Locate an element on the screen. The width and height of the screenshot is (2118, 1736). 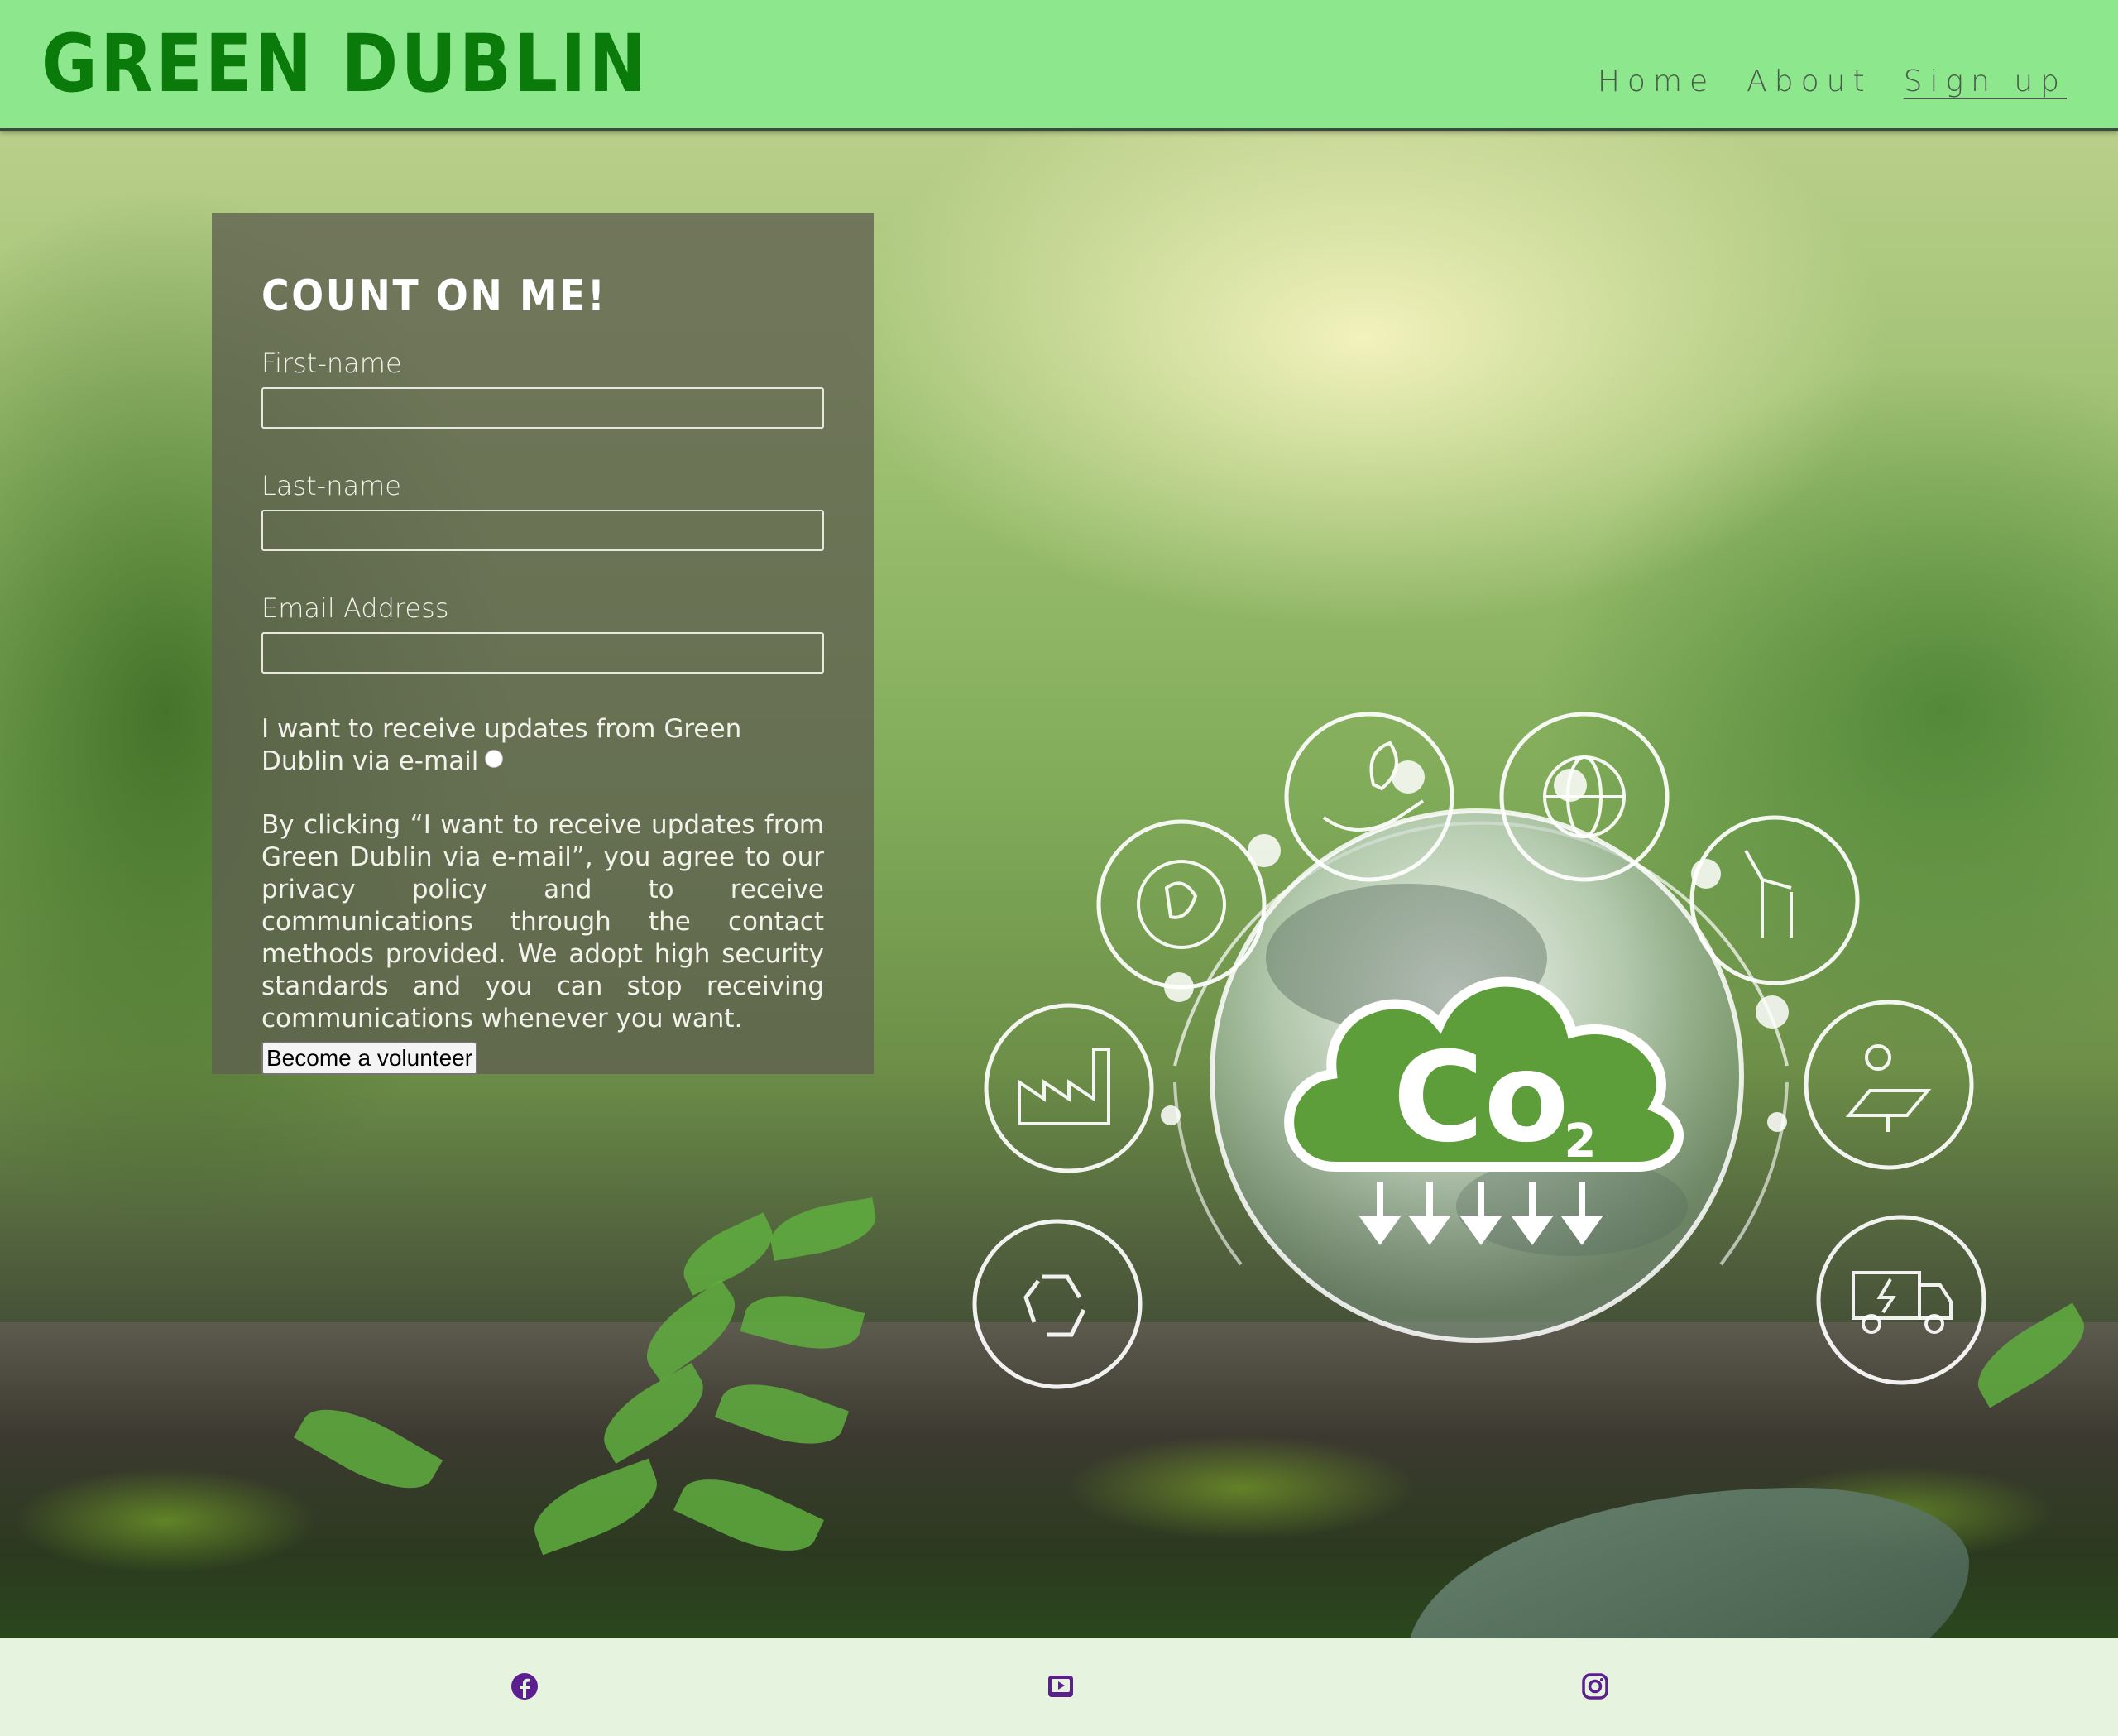
instagram-icon is located at coordinates (1595, 1686).